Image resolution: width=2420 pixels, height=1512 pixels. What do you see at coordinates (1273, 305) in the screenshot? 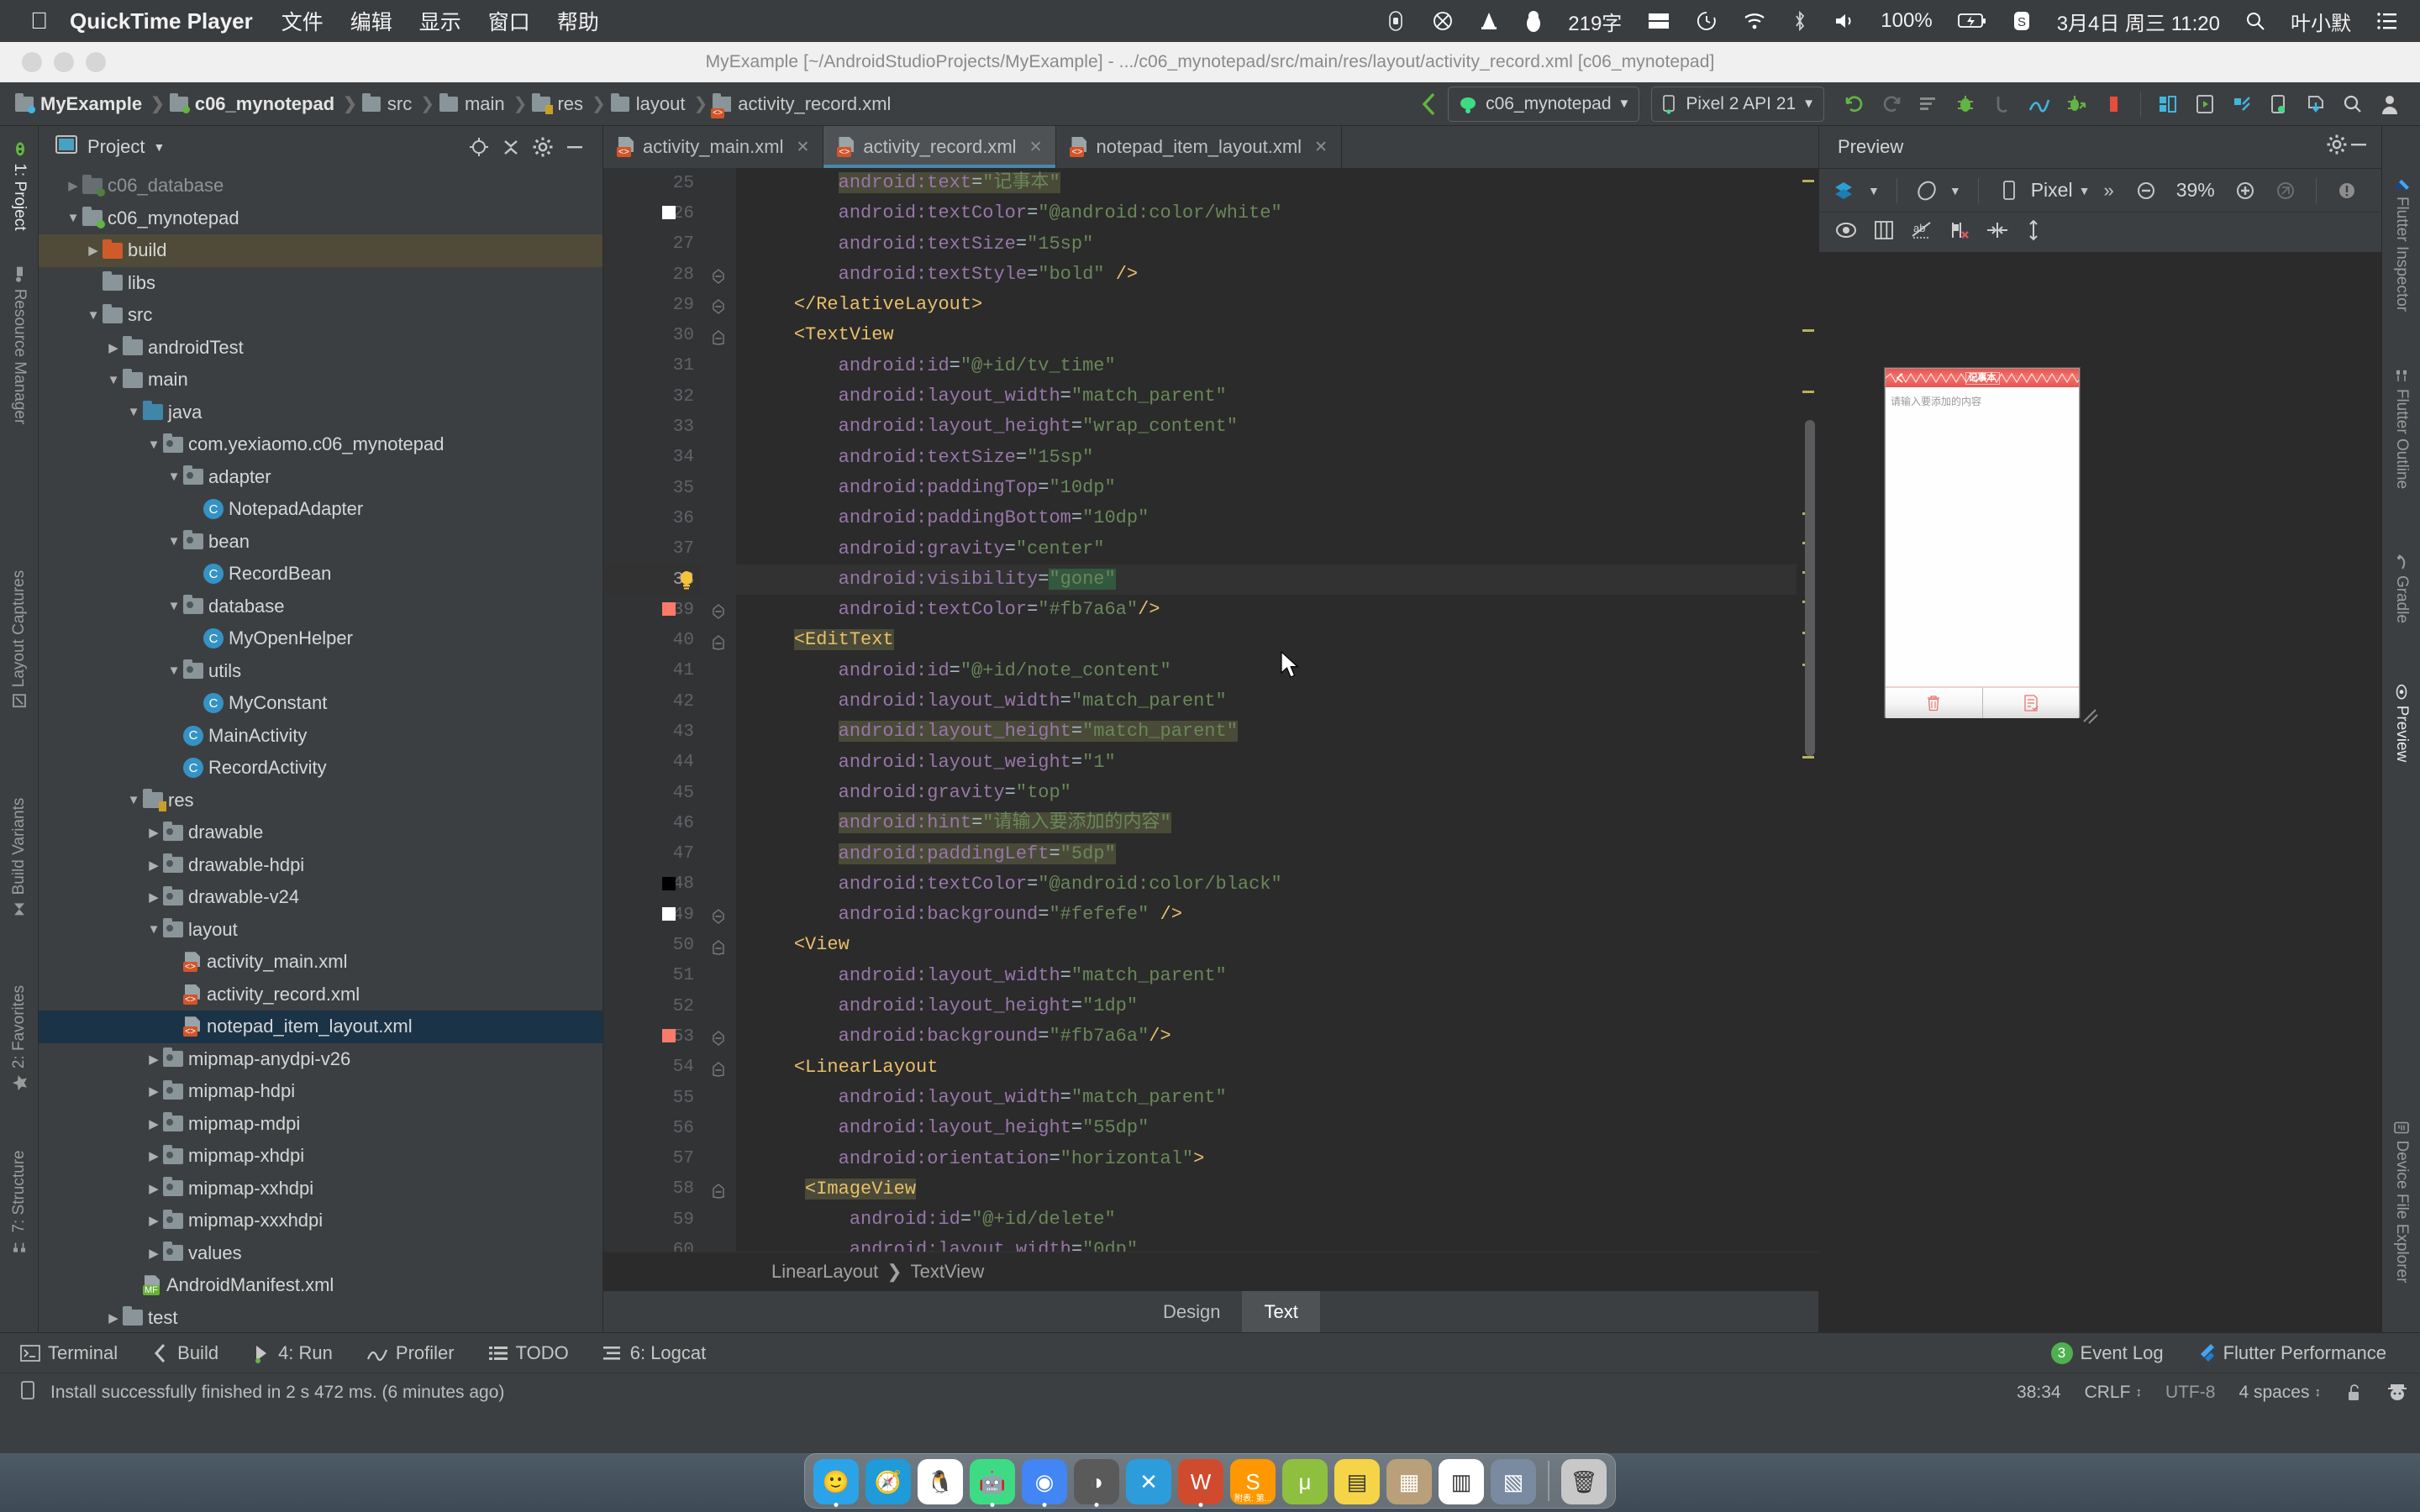
I see `code-line: </RelativeLayout>` at bounding box center [1273, 305].